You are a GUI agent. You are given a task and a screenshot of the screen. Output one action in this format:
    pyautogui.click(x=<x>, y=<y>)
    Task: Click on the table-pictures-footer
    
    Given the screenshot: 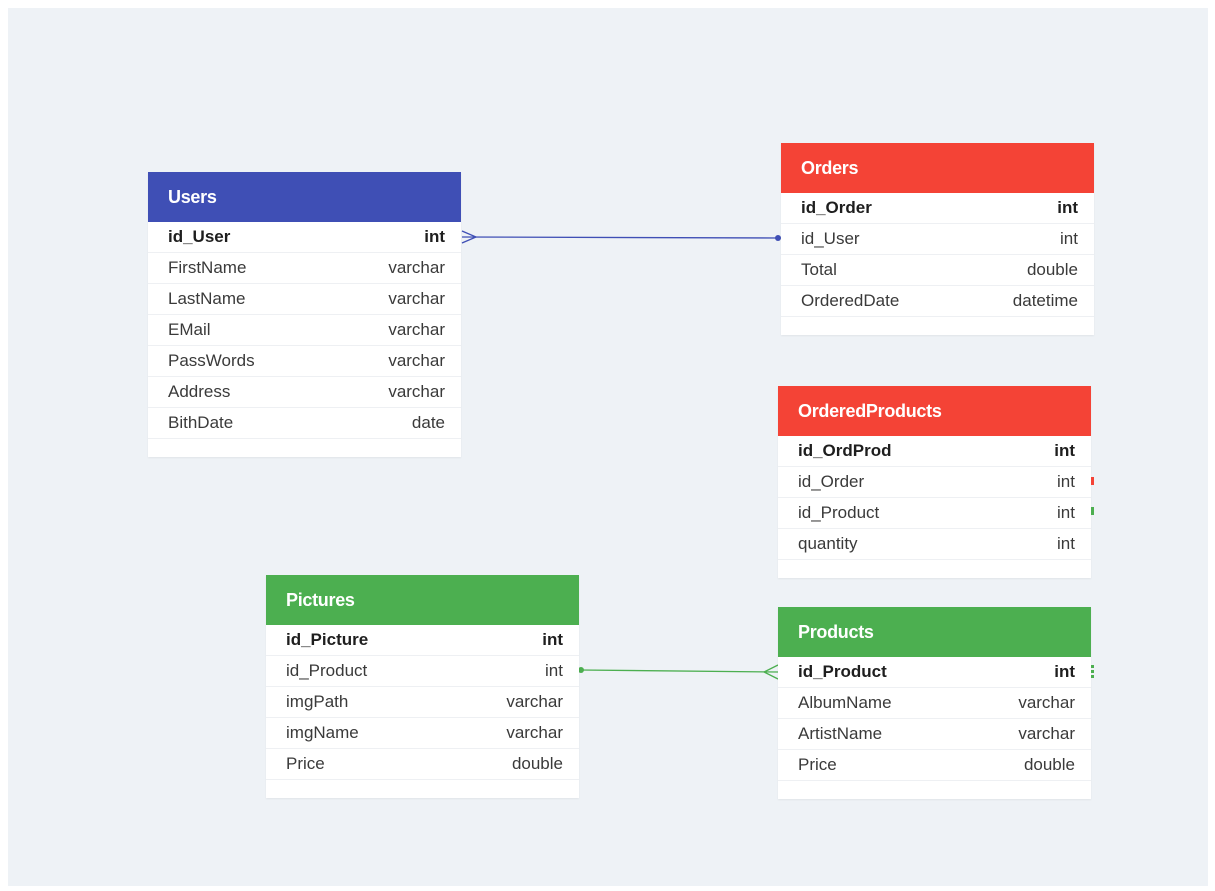 What is the action you would take?
    pyautogui.click(x=422, y=789)
    